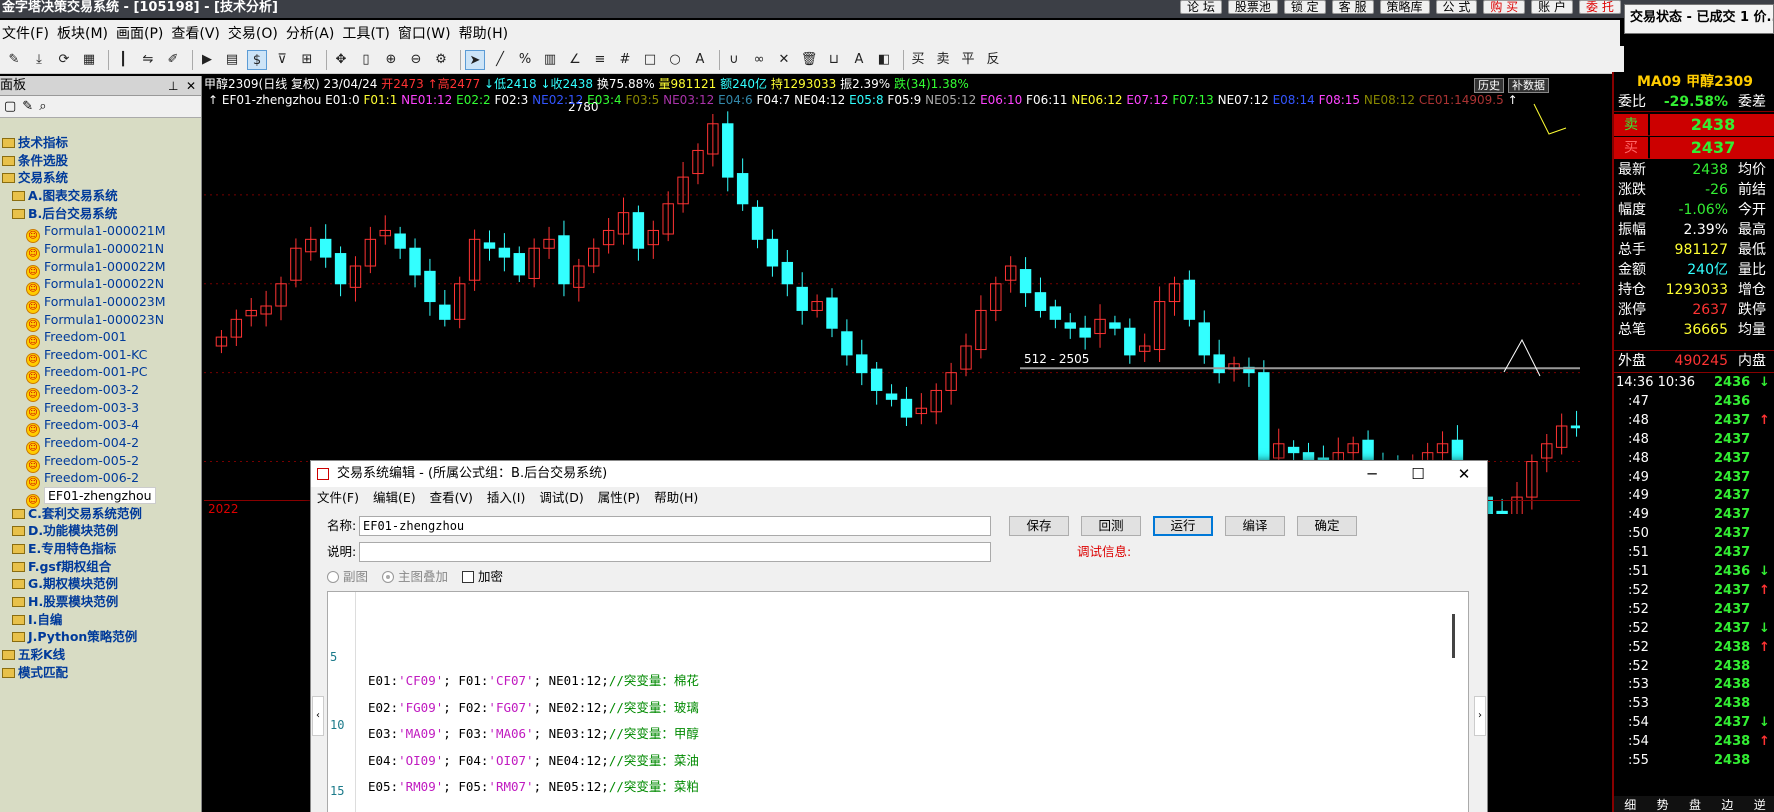 The height and width of the screenshot is (812, 1774). I want to click on name-input: EF01-zhengzhou, so click(675, 526).